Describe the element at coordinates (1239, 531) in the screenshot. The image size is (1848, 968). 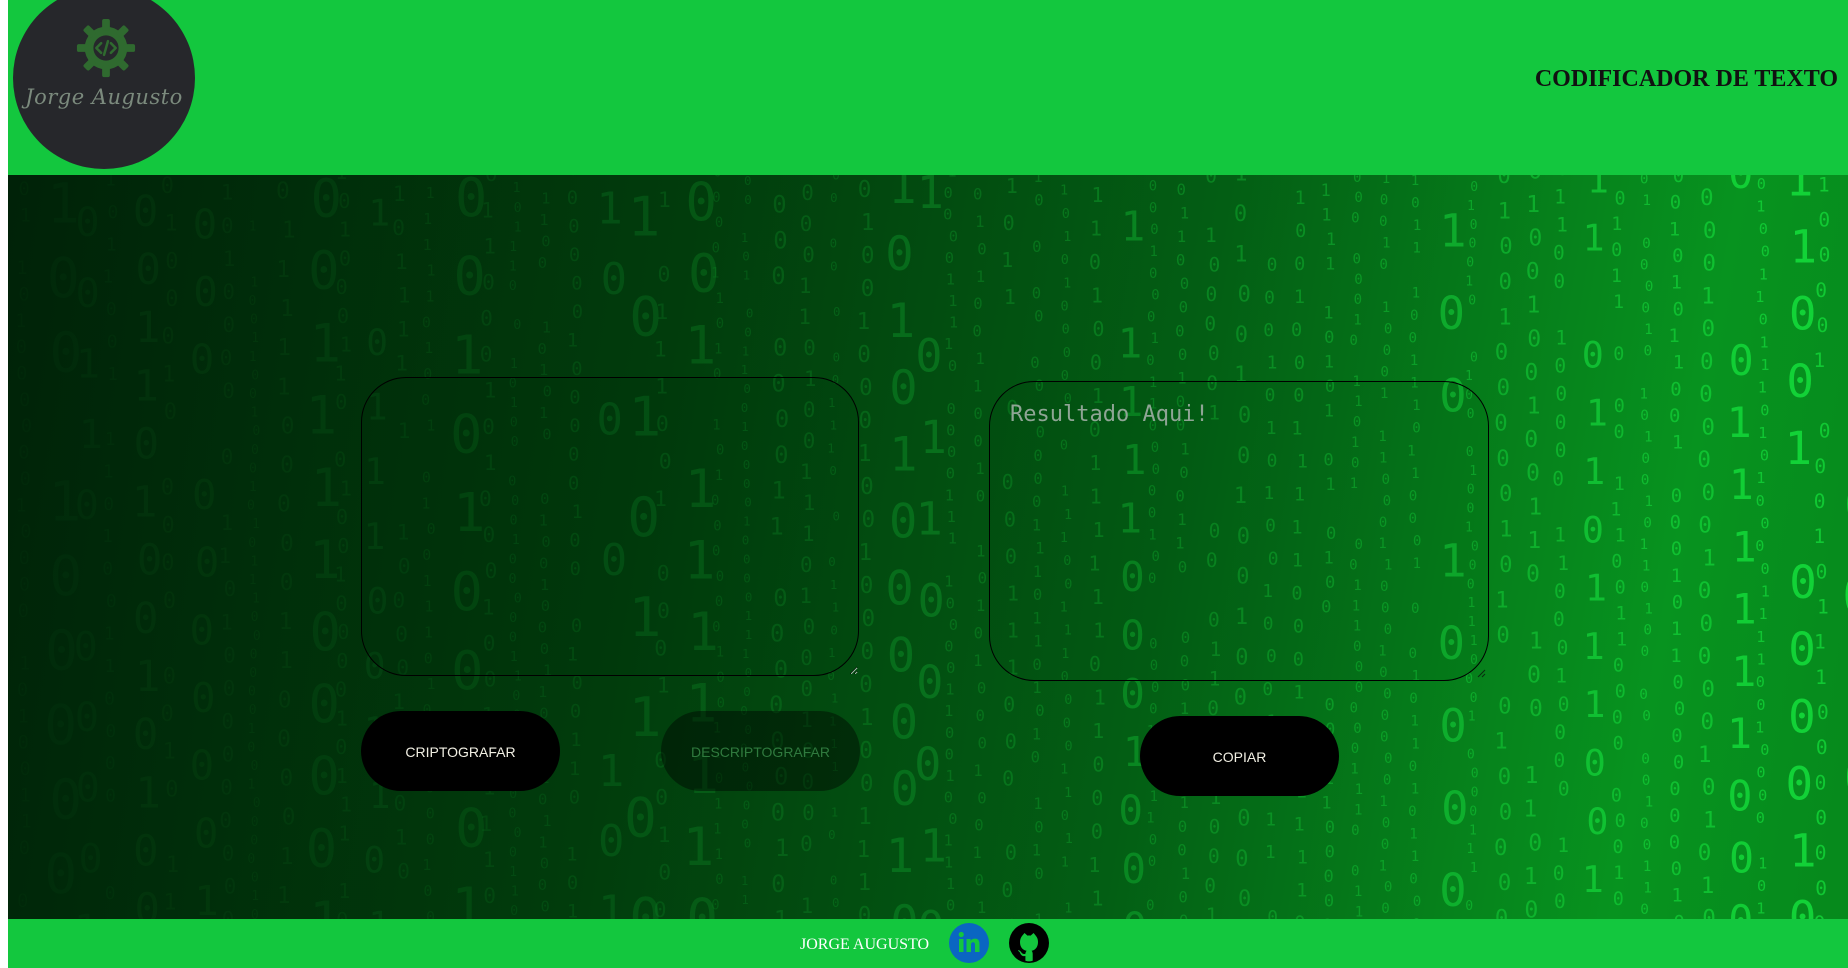
I see `output-area: Resultado Aqui!` at that location.